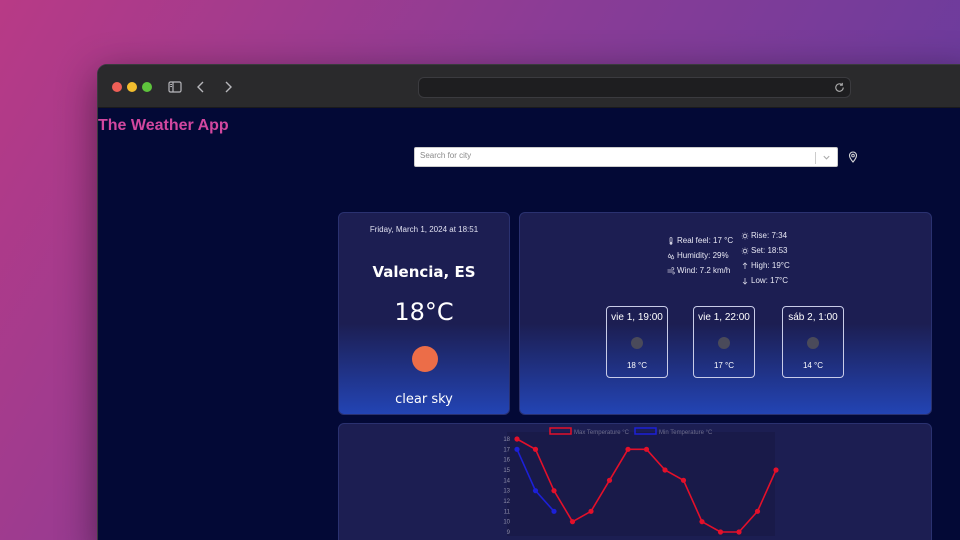  I want to click on humidity-icon, so click(671, 255).